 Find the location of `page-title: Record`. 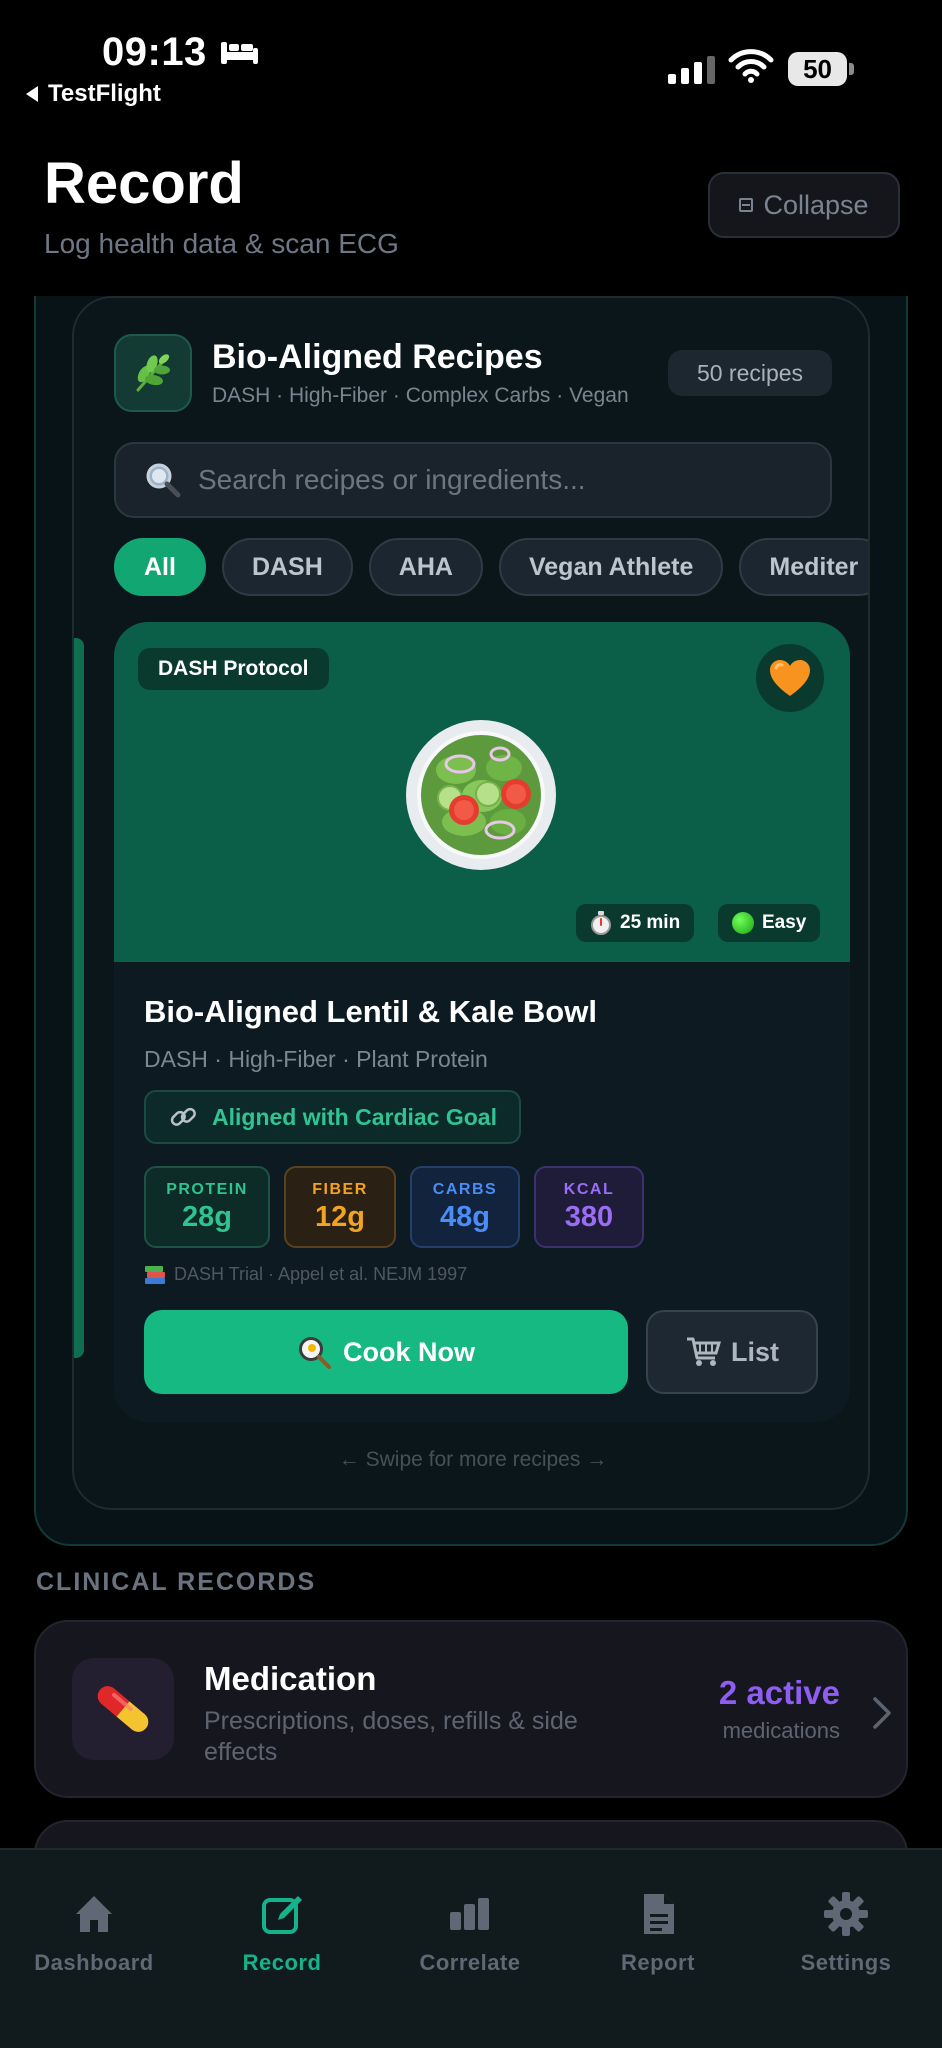

page-title: Record is located at coordinates (144, 183).